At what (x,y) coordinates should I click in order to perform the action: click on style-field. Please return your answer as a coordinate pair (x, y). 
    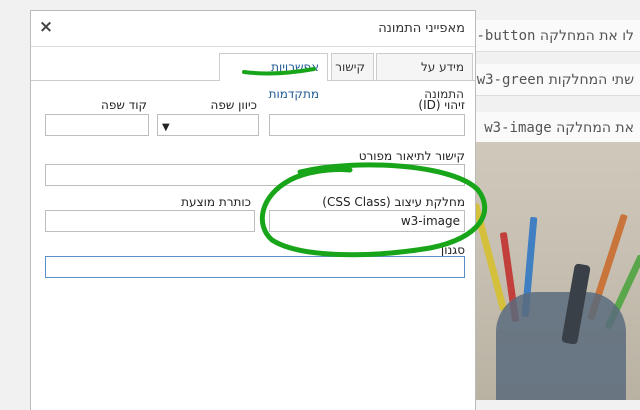
    Looking at the image, I should click on (255, 267).